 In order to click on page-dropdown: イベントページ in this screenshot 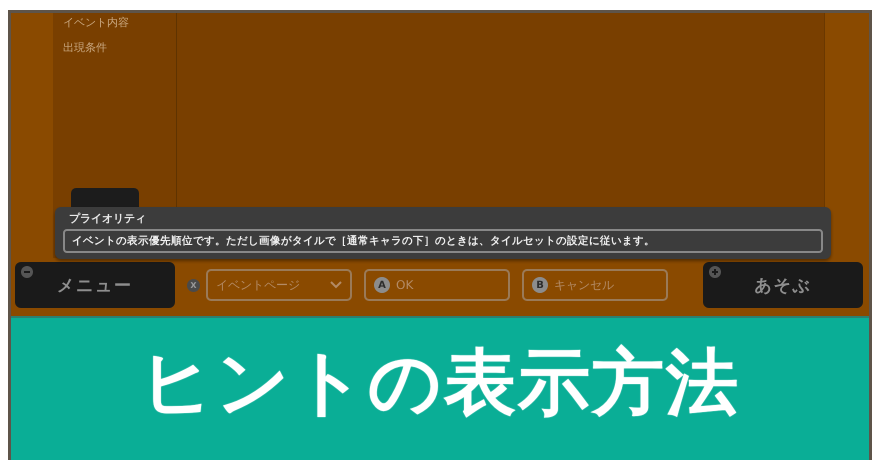, I will do `click(279, 285)`.